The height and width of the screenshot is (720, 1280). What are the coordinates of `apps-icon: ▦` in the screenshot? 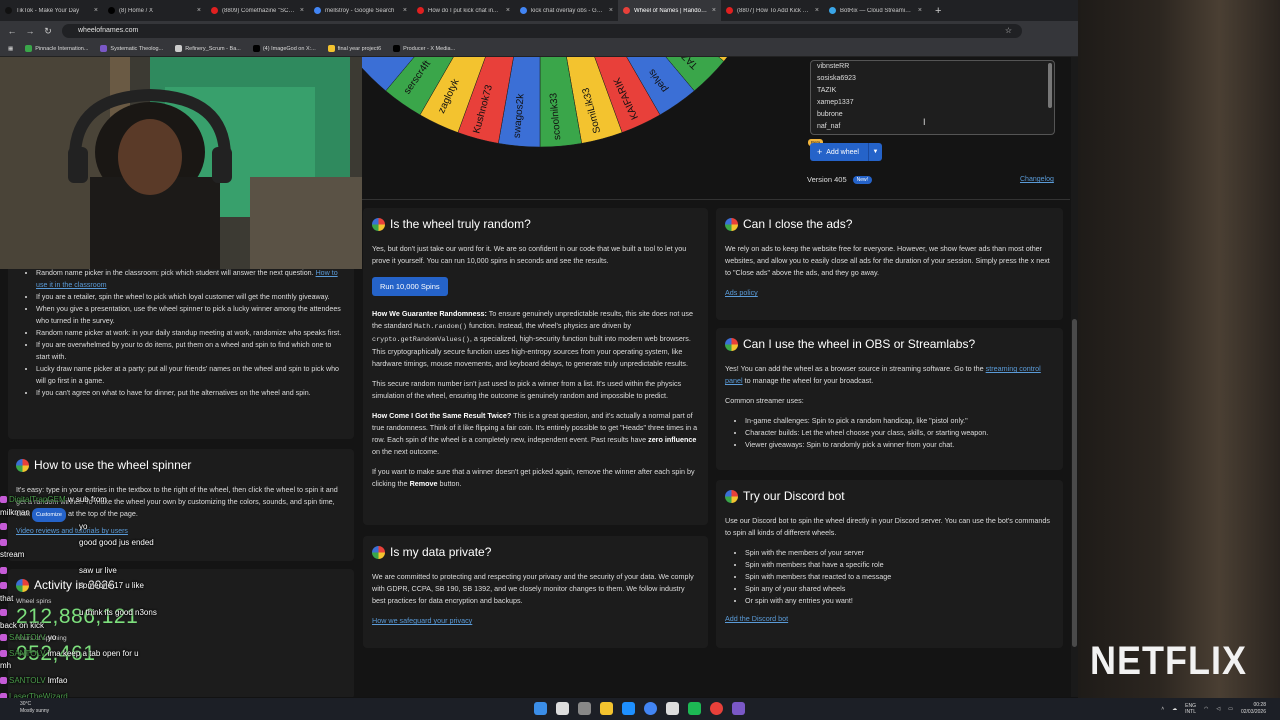 It's located at (10, 49).